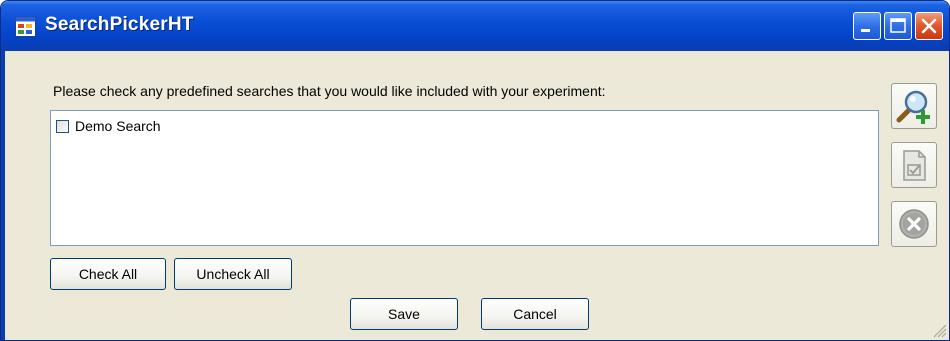 This screenshot has height=341, width=950. I want to click on delete-icon, so click(914, 224).